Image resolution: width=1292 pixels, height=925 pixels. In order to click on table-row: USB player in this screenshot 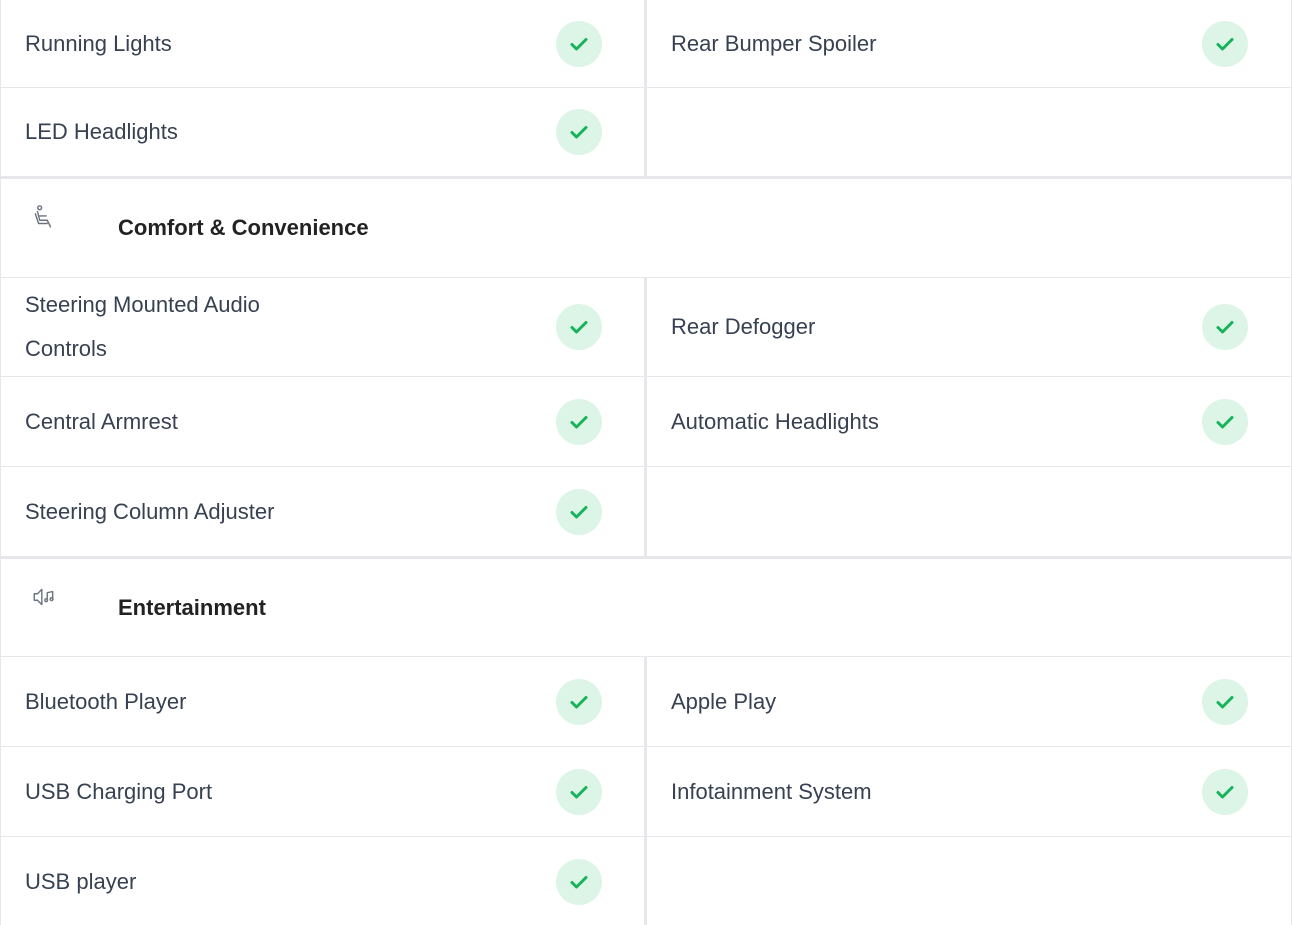, I will do `click(646, 881)`.